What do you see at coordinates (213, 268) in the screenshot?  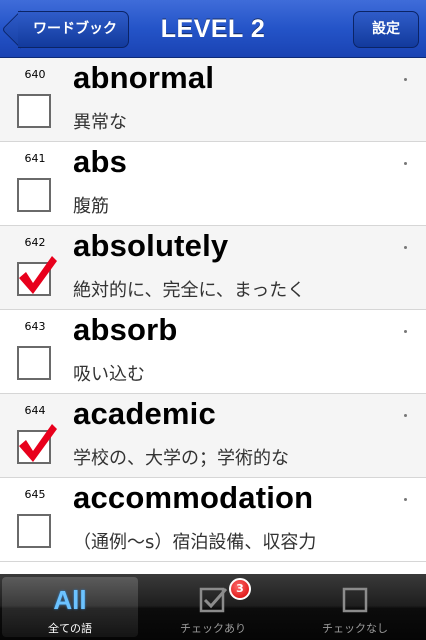 I see `list-item: 642 absolutely 絶対的に、完全に、まったく` at bounding box center [213, 268].